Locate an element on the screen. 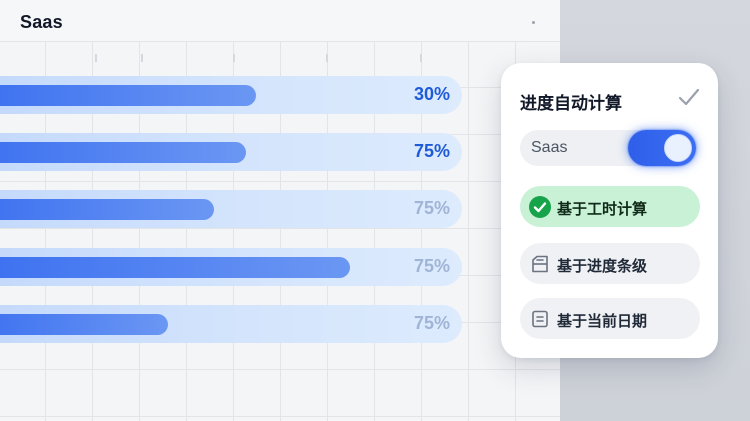 This screenshot has height=421, width=750. panel-title: 进度自动计算 is located at coordinates (571, 103).